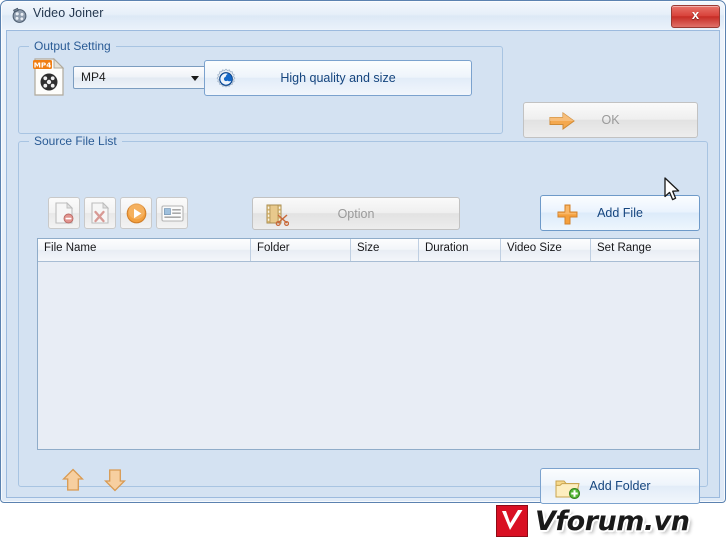  Describe the element at coordinates (140, 77) in the screenshot. I see `output-format-select: MP4` at that location.